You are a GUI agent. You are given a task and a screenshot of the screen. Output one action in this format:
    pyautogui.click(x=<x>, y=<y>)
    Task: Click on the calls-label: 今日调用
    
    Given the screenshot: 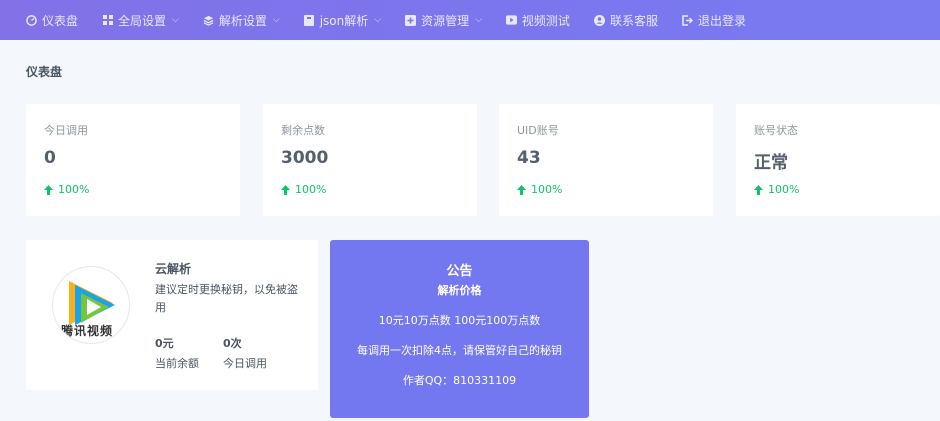 What is the action you would take?
    pyautogui.click(x=245, y=363)
    